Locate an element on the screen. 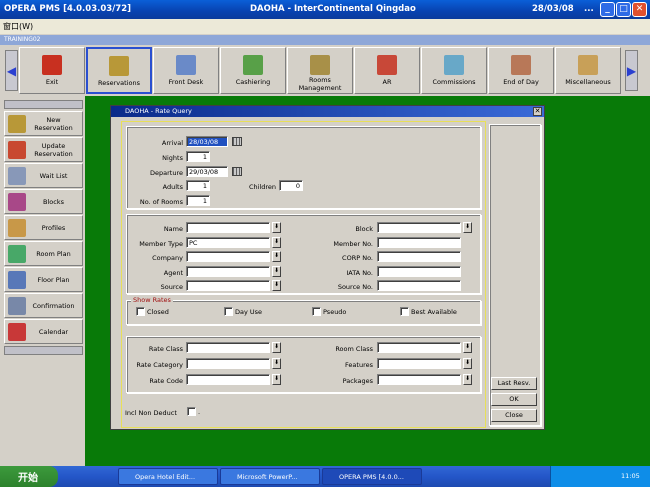 The image size is (650, 487). minimize-button: _ is located at coordinates (607, 9).